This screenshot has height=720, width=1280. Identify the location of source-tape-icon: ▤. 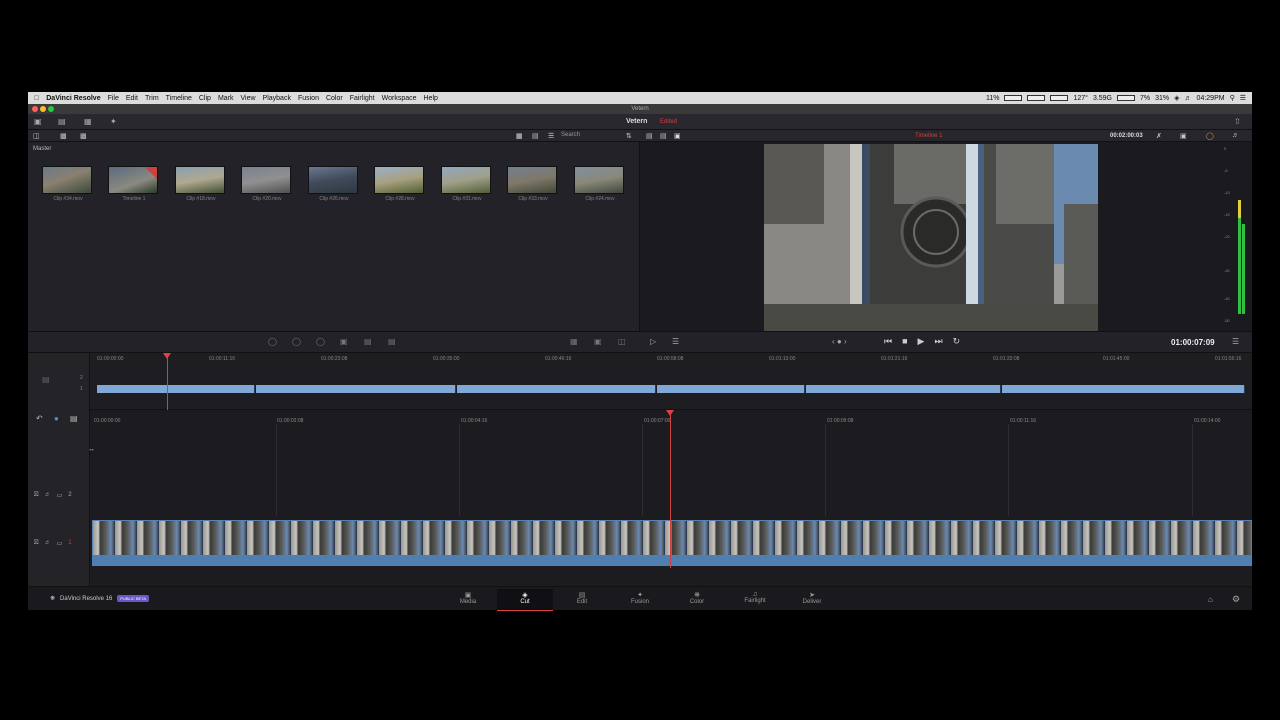
(663, 136).